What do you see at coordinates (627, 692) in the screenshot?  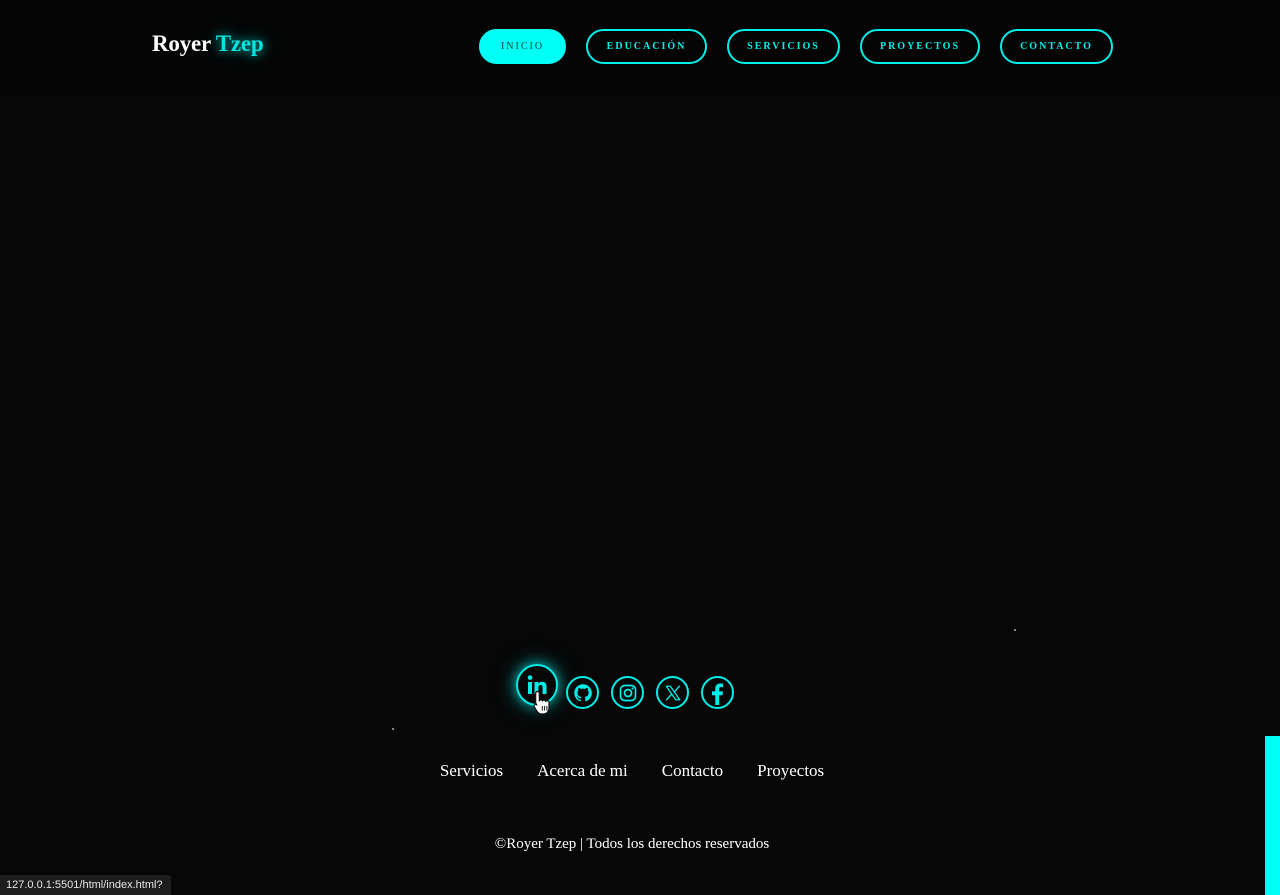 I see `instagram-icon` at bounding box center [627, 692].